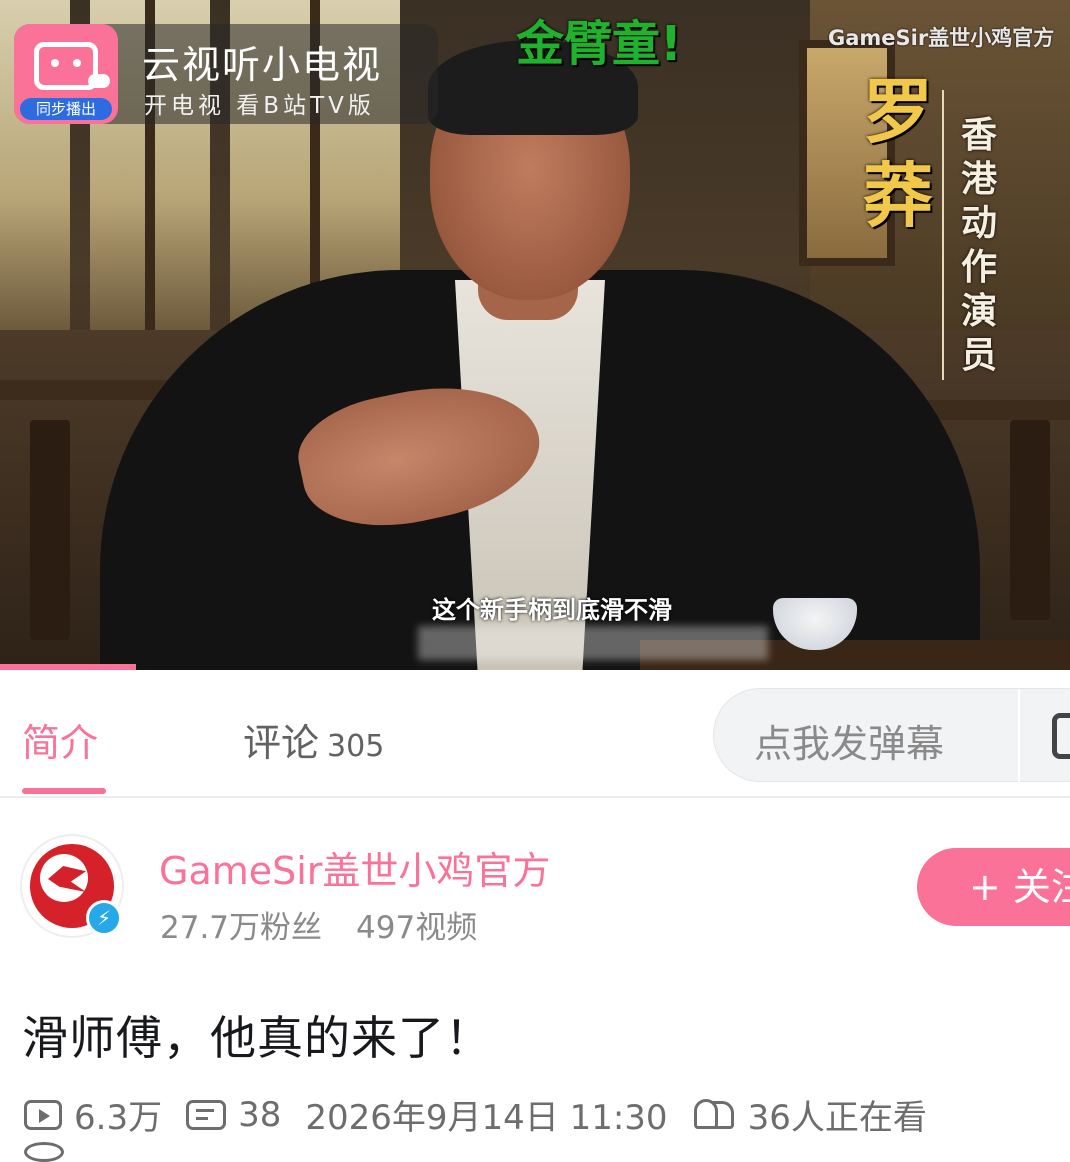 The height and width of the screenshot is (1162, 1070). I want to click on video-watermark: GameSir盖世小鸡官方, so click(941, 38).